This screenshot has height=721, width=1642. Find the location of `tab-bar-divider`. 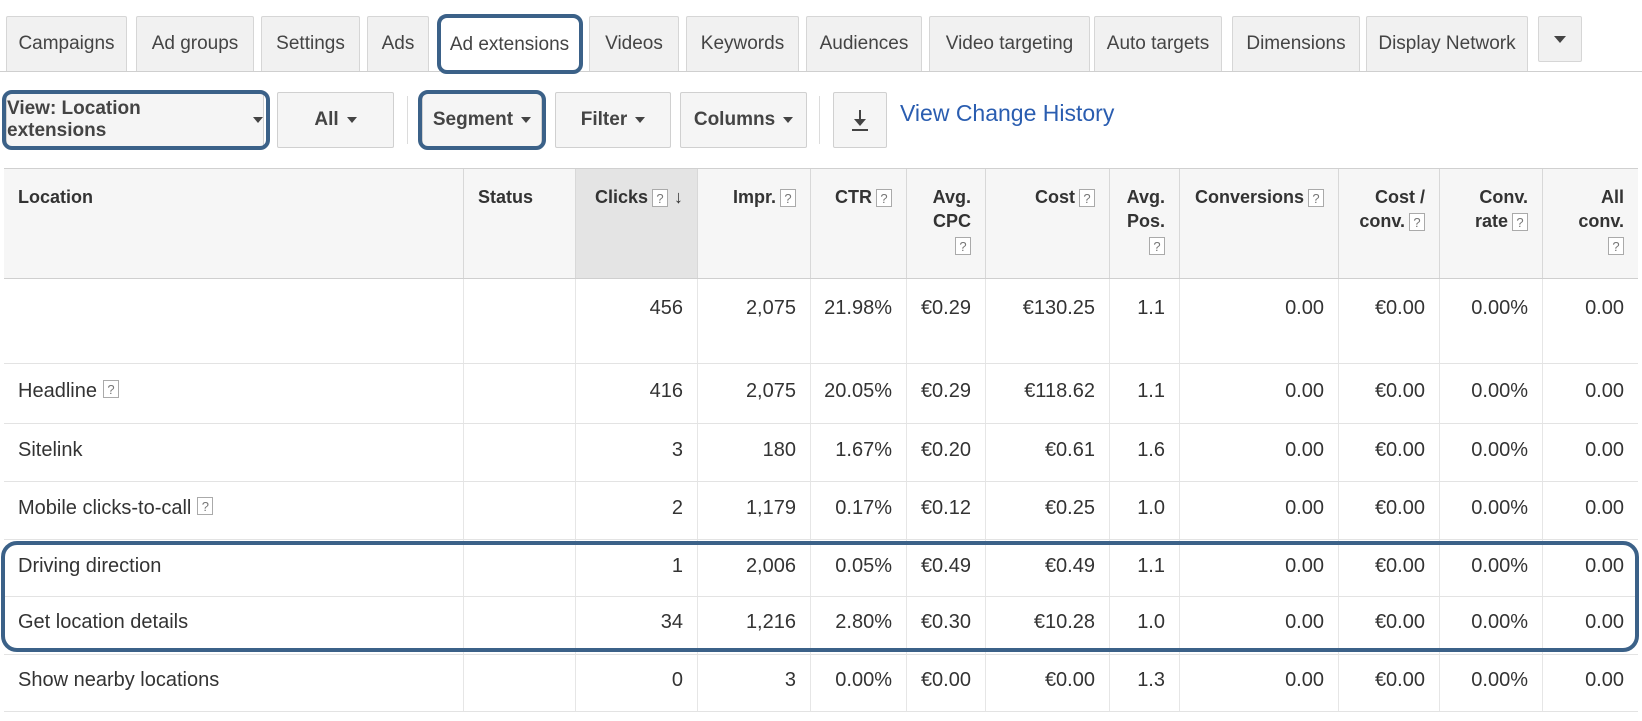

tab-bar-divider is located at coordinates (821, 71).